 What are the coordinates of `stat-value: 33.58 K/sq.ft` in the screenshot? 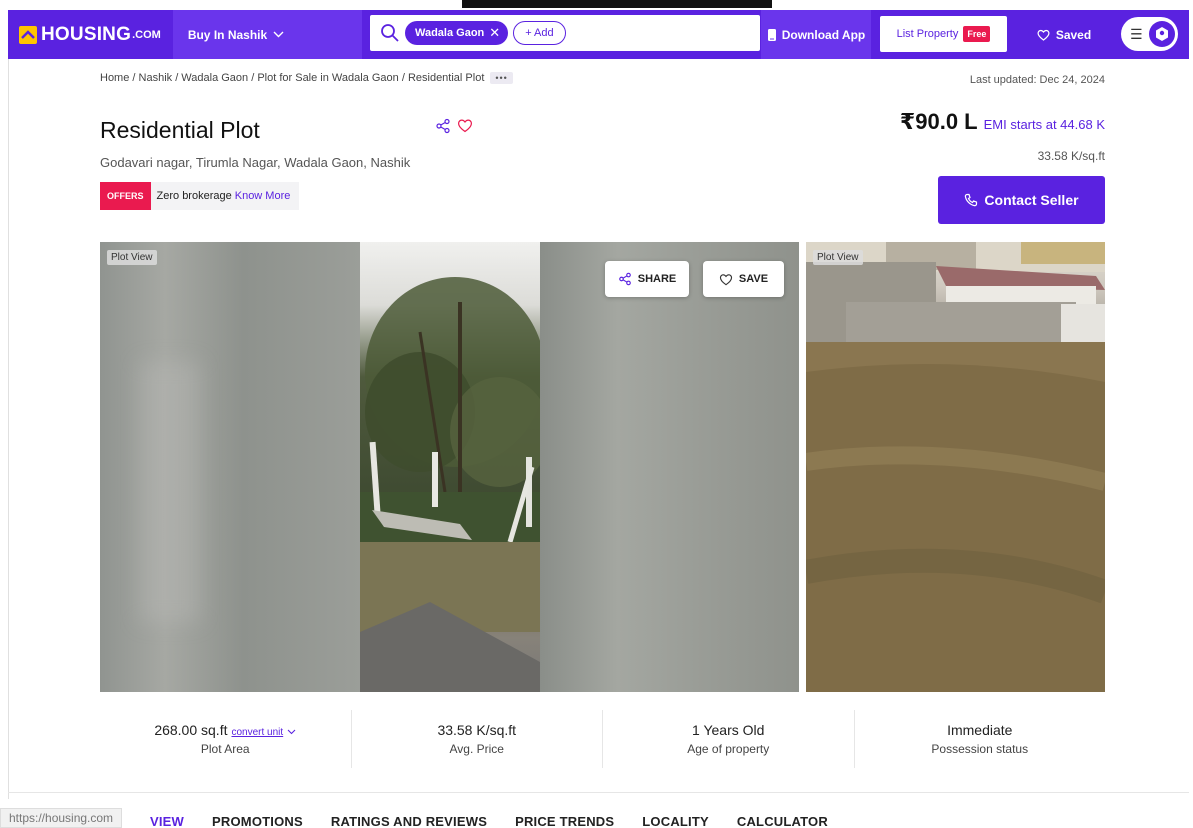 It's located at (477, 730).